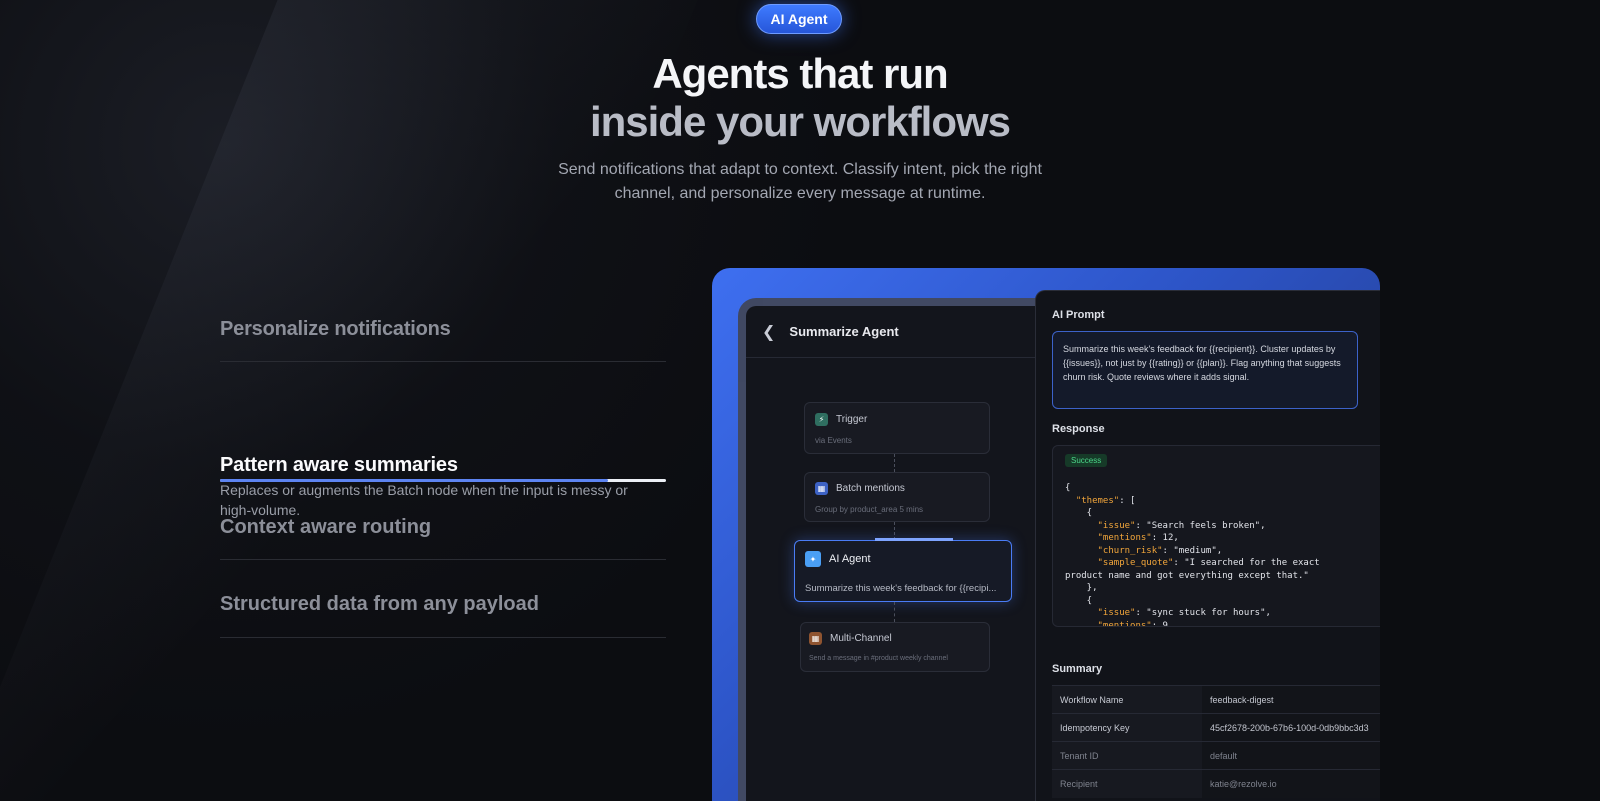 This screenshot has height=801, width=1600. Describe the element at coordinates (870, 488) in the screenshot. I see `node-title: Batch mentions` at that location.